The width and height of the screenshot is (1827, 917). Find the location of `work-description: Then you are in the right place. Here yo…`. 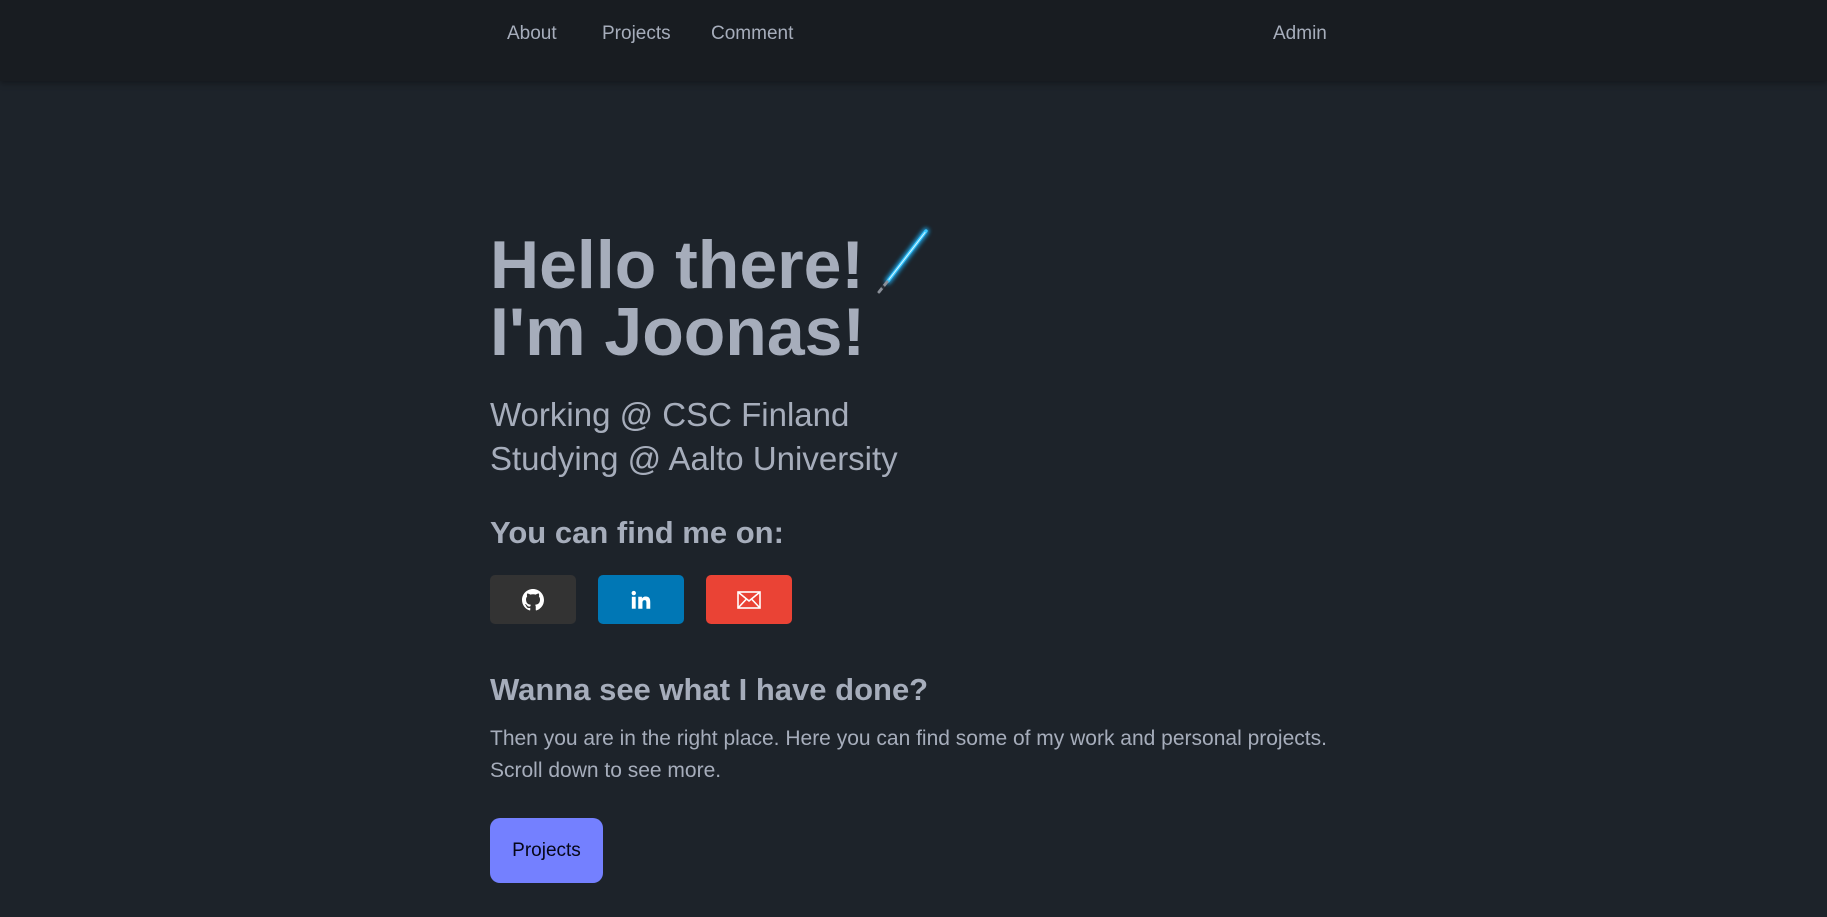

work-description: Then you are in the right place. Here yo… is located at coordinates (940, 755).